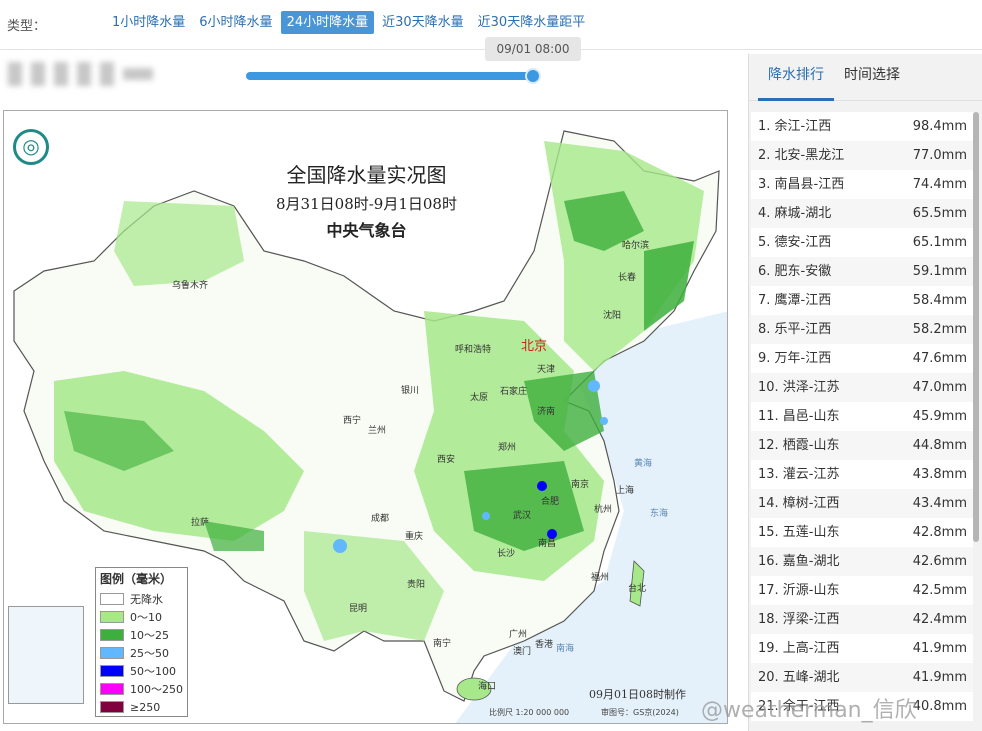 The height and width of the screenshot is (731, 982). What do you see at coordinates (799, 445) in the screenshot?
I see `ranking-station: 12. 栖霞-山东` at bounding box center [799, 445].